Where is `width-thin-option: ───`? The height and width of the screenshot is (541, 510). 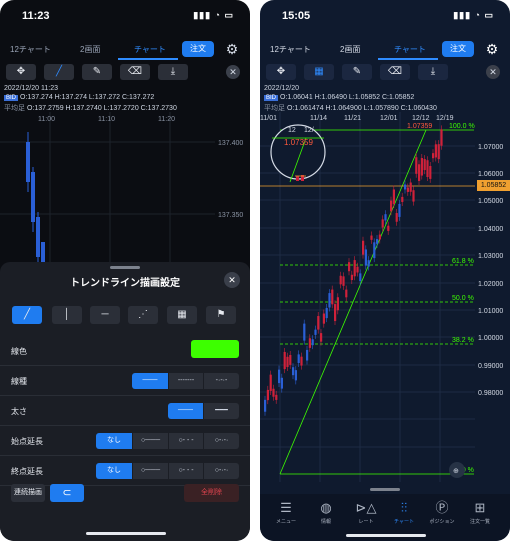 width-thin-option: ─── is located at coordinates (185, 411).